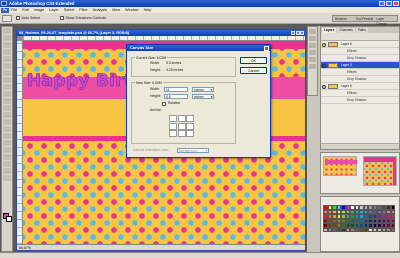 This screenshot has width=400, height=258. What do you see at coordinates (360, 44) in the screenshot?
I see `layer-row: Layer 5` at bounding box center [360, 44].